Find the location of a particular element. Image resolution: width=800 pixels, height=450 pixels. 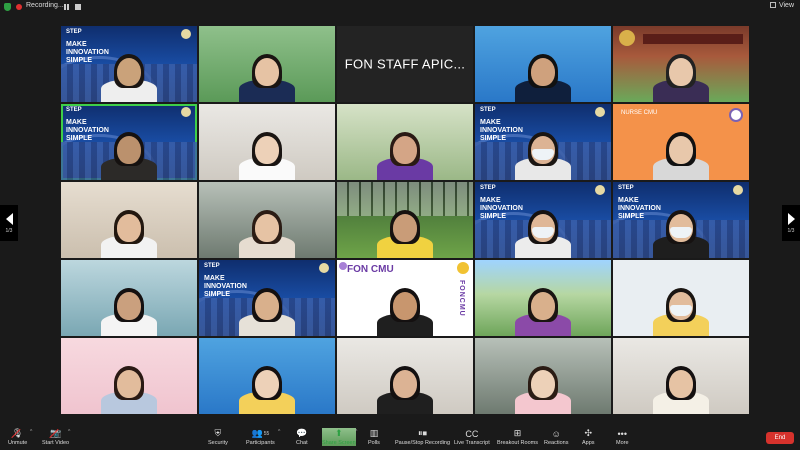

participants-caret-icon: ^ is located at coordinates (279, 432).